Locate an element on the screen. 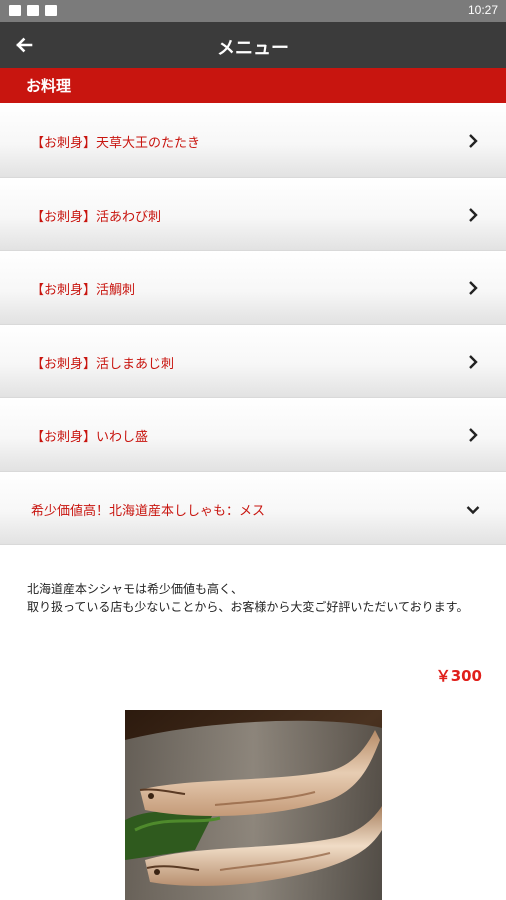 This screenshot has height=900, width=506. menu-item: 【お刺身】活鯛刺 is located at coordinates (253, 288).